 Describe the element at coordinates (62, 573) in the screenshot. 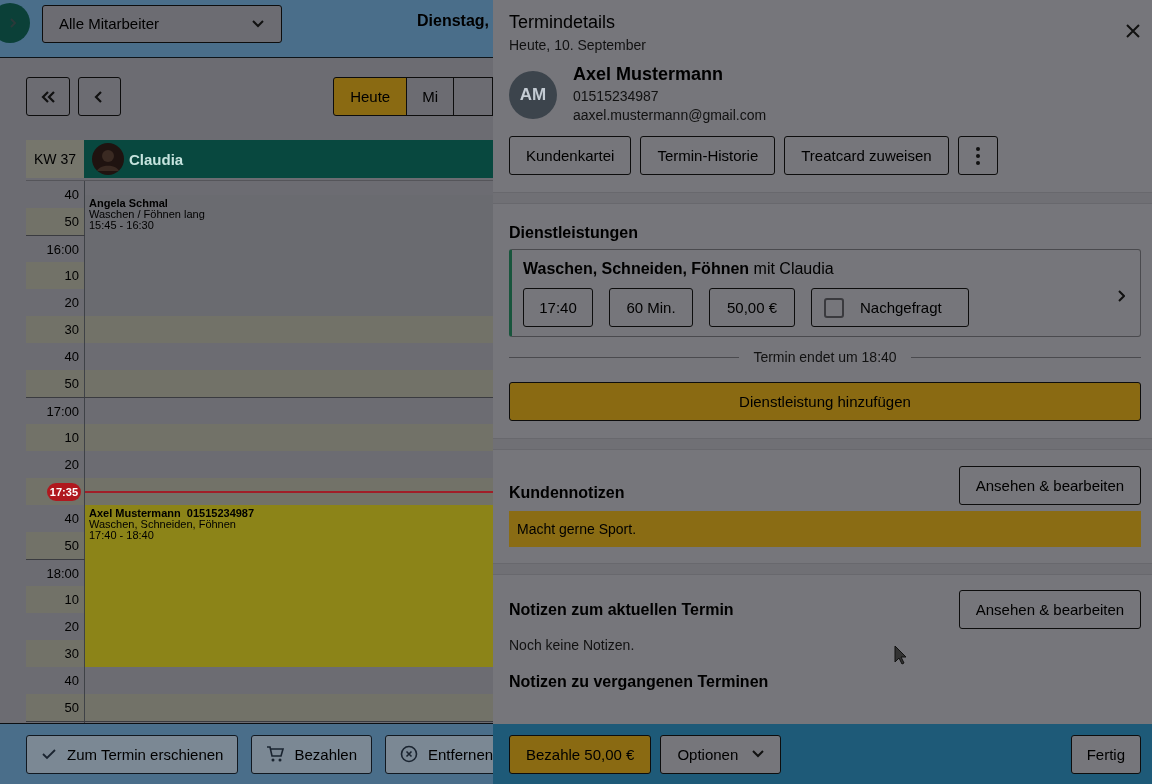

I see `time-label: 18:00` at that location.